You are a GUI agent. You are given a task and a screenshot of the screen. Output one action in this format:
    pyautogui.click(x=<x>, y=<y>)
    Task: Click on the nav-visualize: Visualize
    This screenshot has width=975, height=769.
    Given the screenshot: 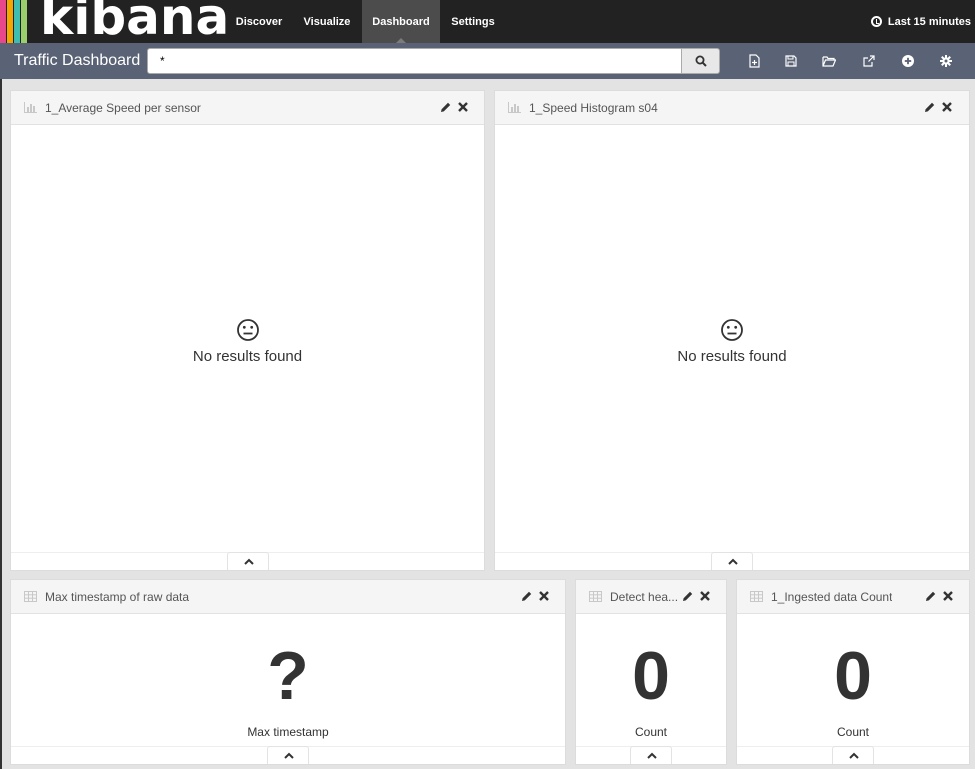 What is the action you would take?
    pyautogui.click(x=327, y=21)
    